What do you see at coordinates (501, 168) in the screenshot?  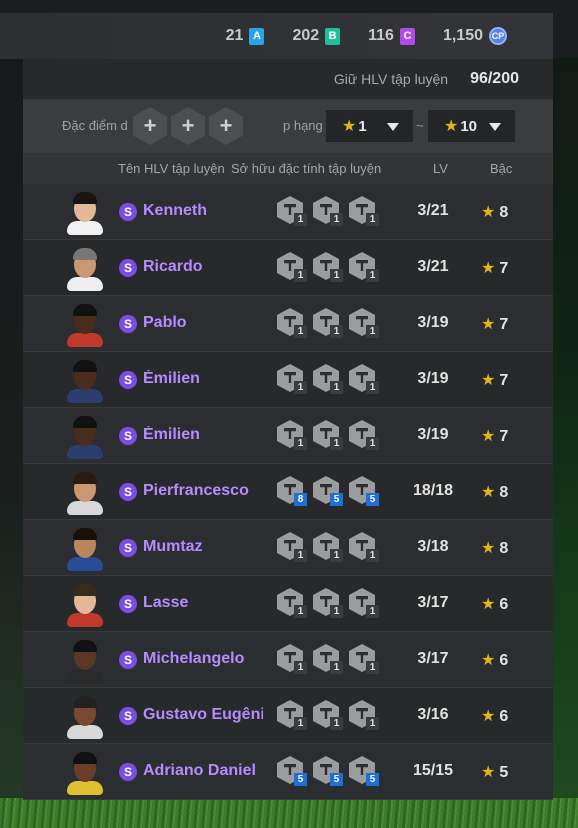 I see `column-rank-header: Bậc` at bounding box center [501, 168].